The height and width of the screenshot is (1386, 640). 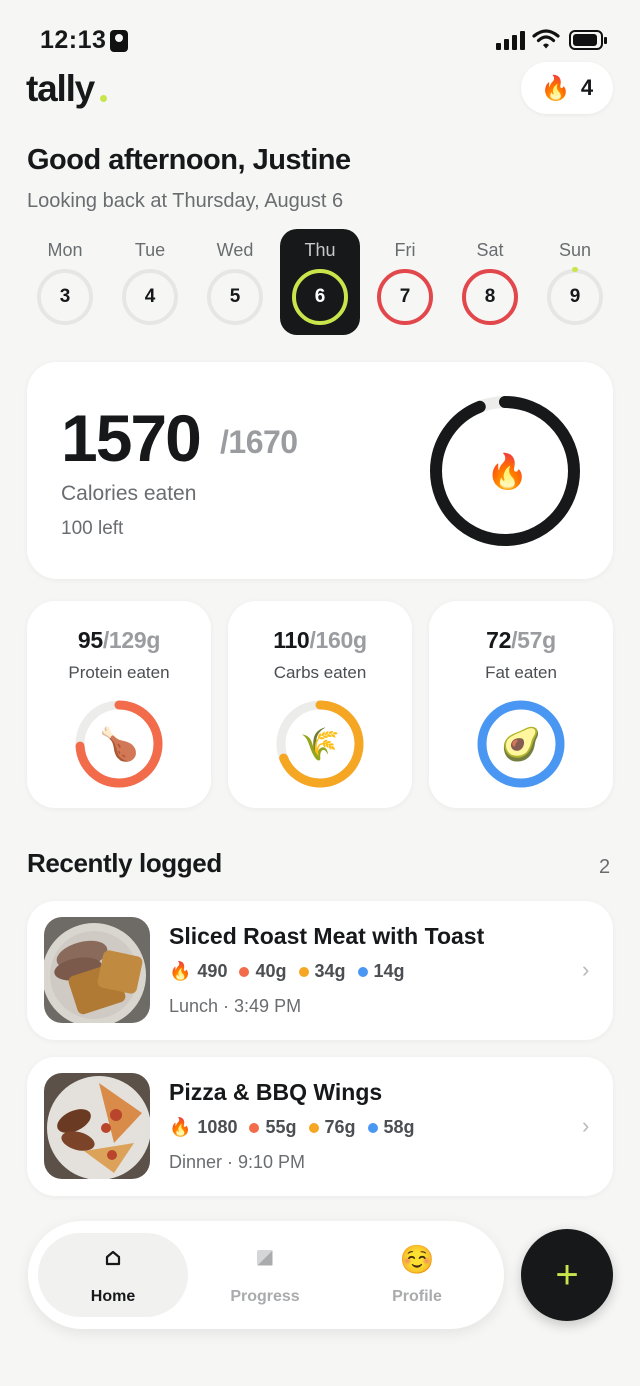 What do you see at coordinates (281, 1127) in the screenshot?
I see `meal-protein: 55g` at bounding box center [281, 1127].